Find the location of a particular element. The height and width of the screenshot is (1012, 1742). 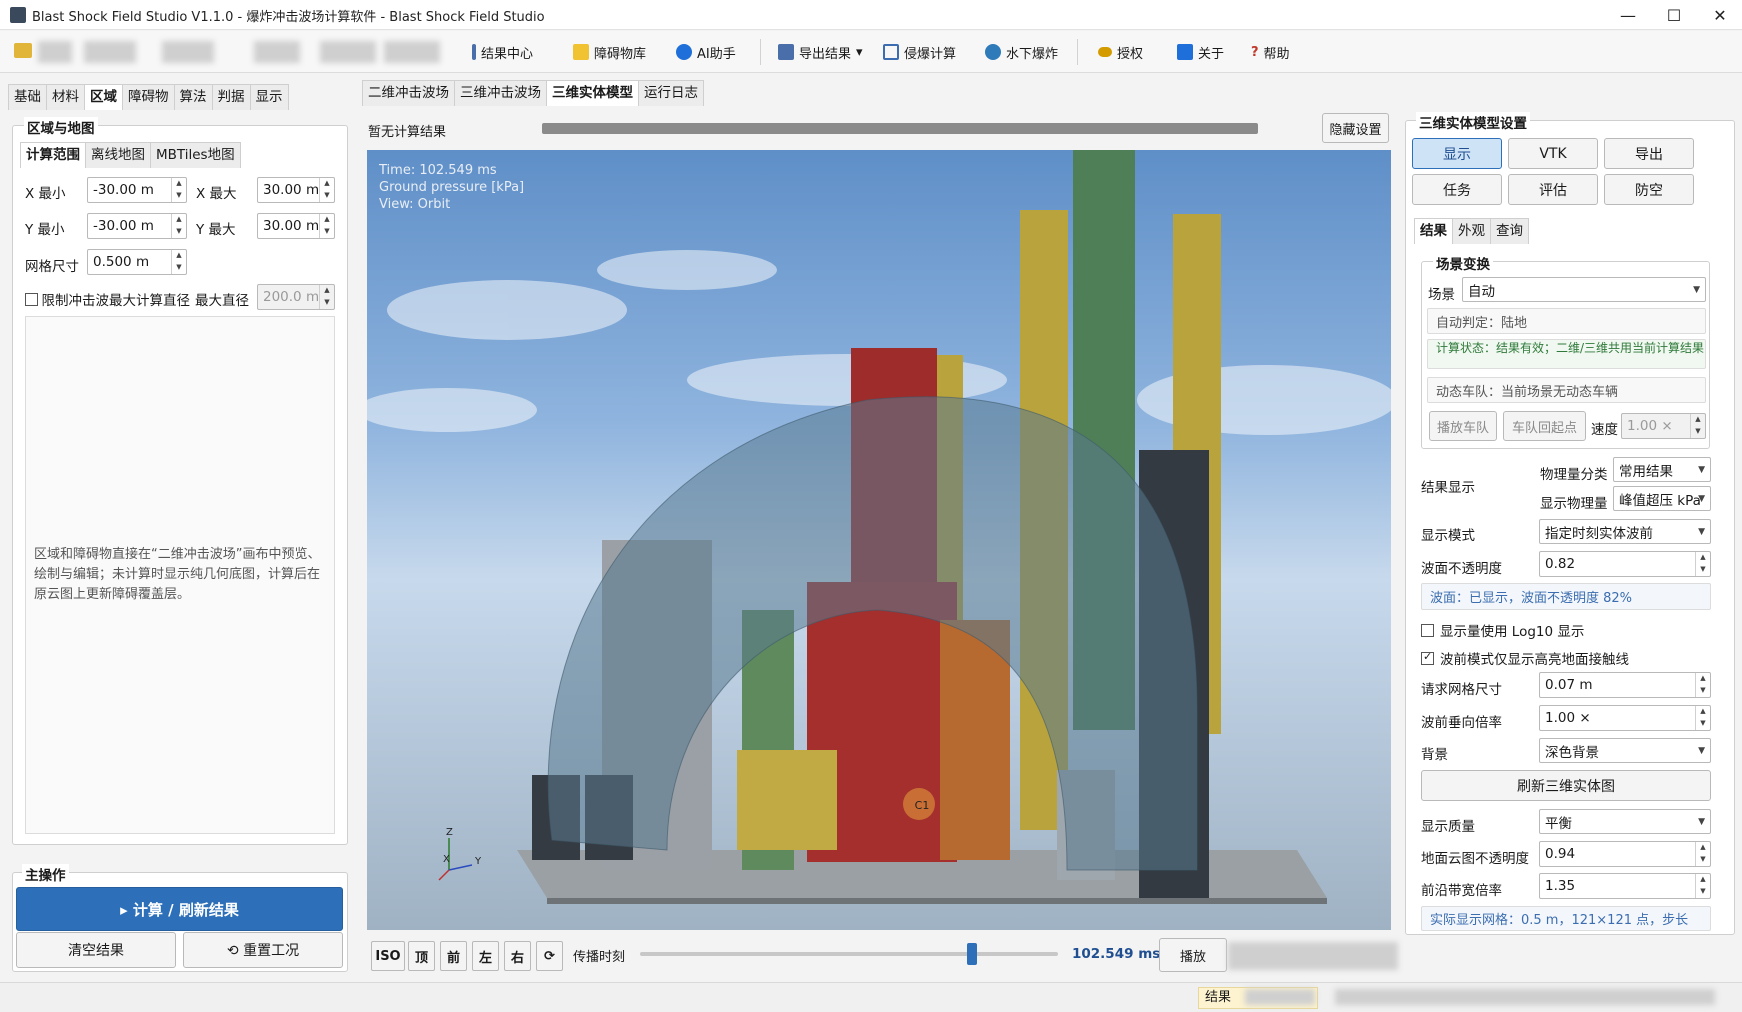

display-quality-select: 平衡 ▼ is located at coordinates (1625, 821).